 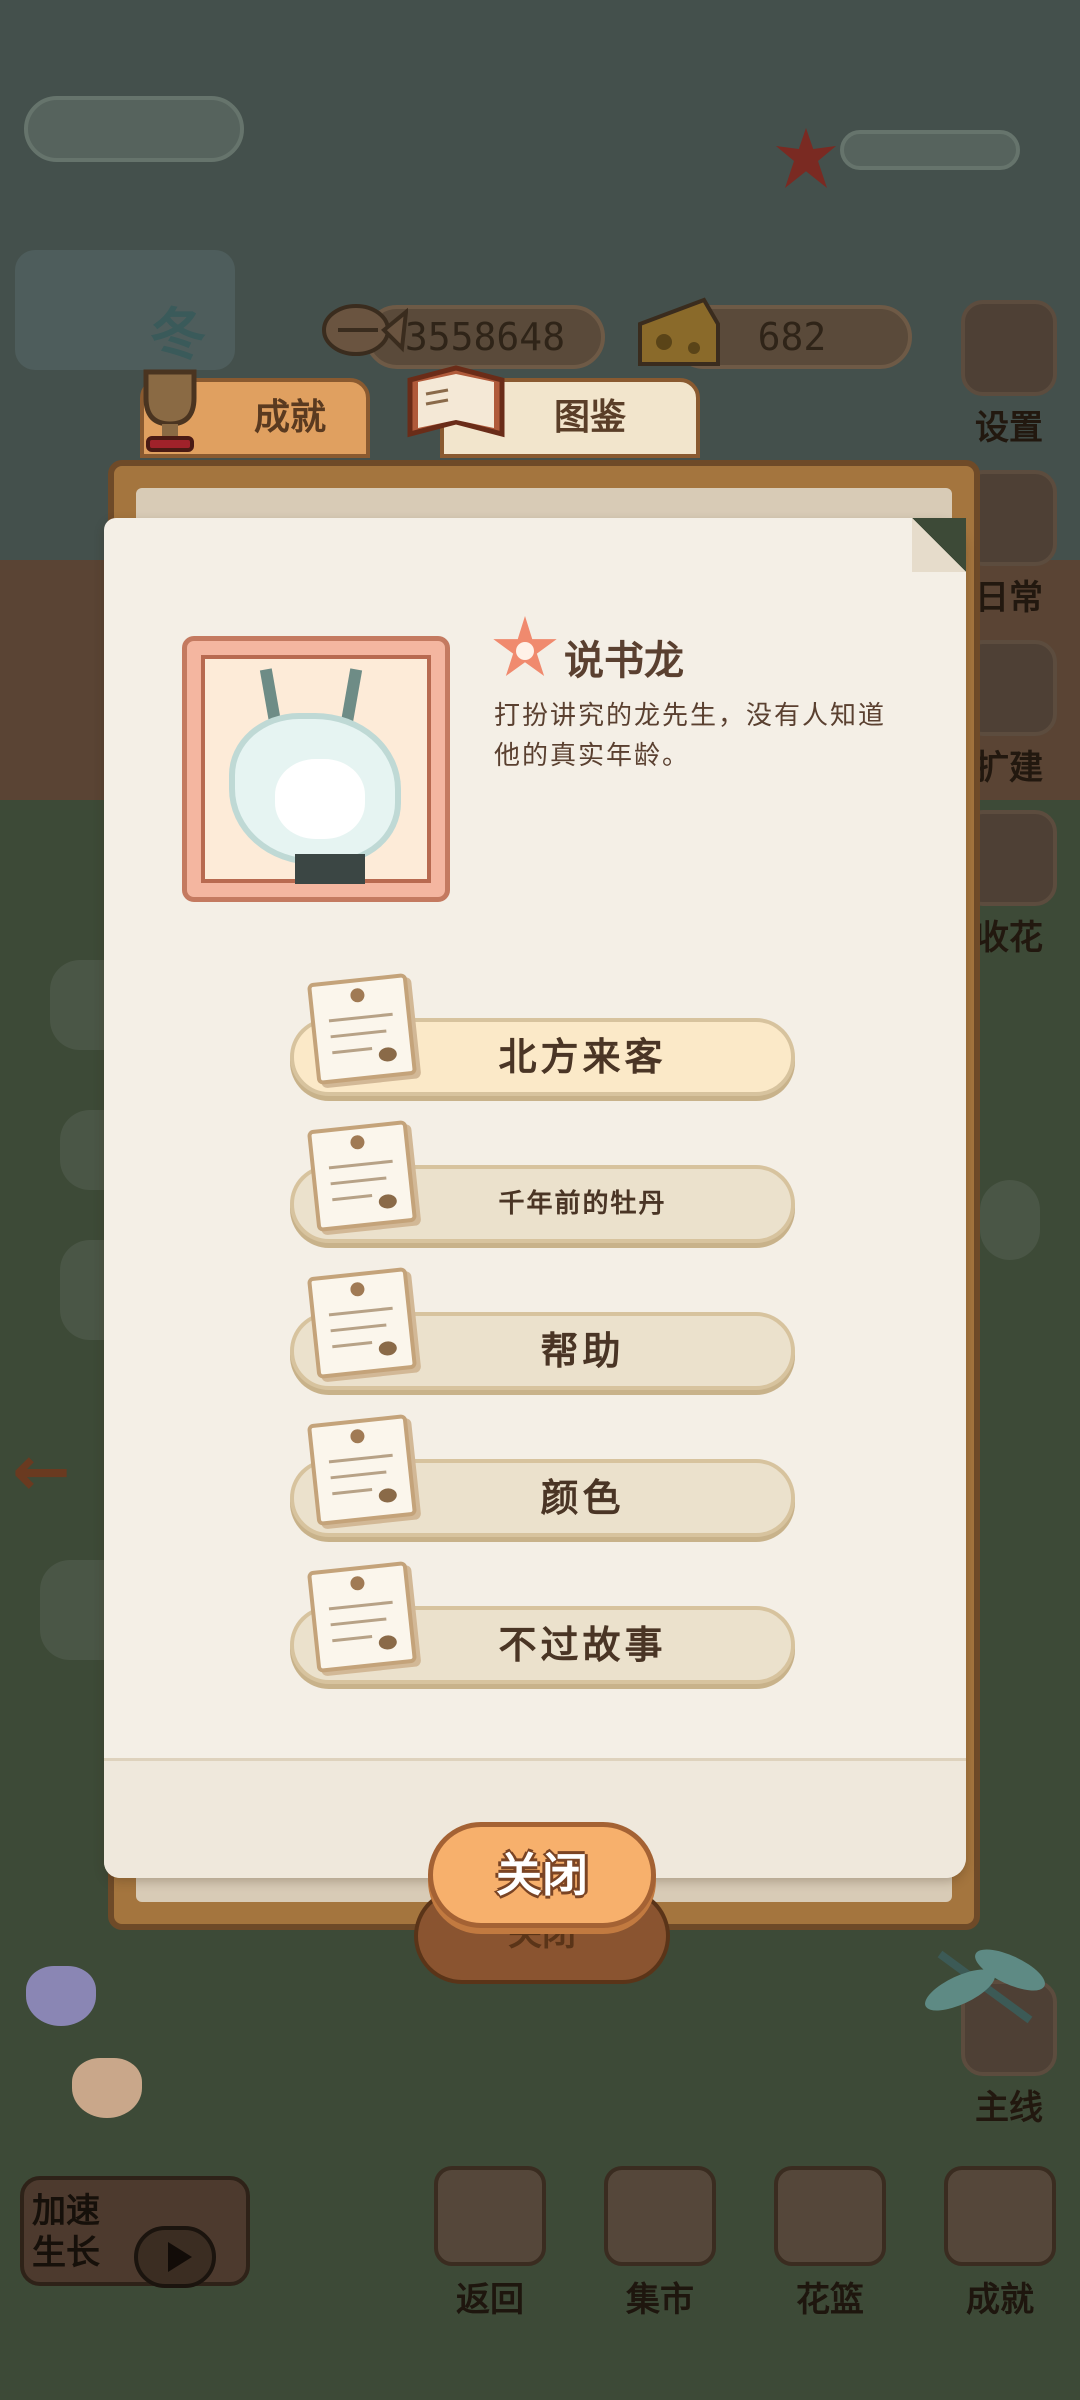 What do you see at coordinates (1010, 1220) in the screenshot?
I see `stepping-stone` at bounding box center [1010, 1220].